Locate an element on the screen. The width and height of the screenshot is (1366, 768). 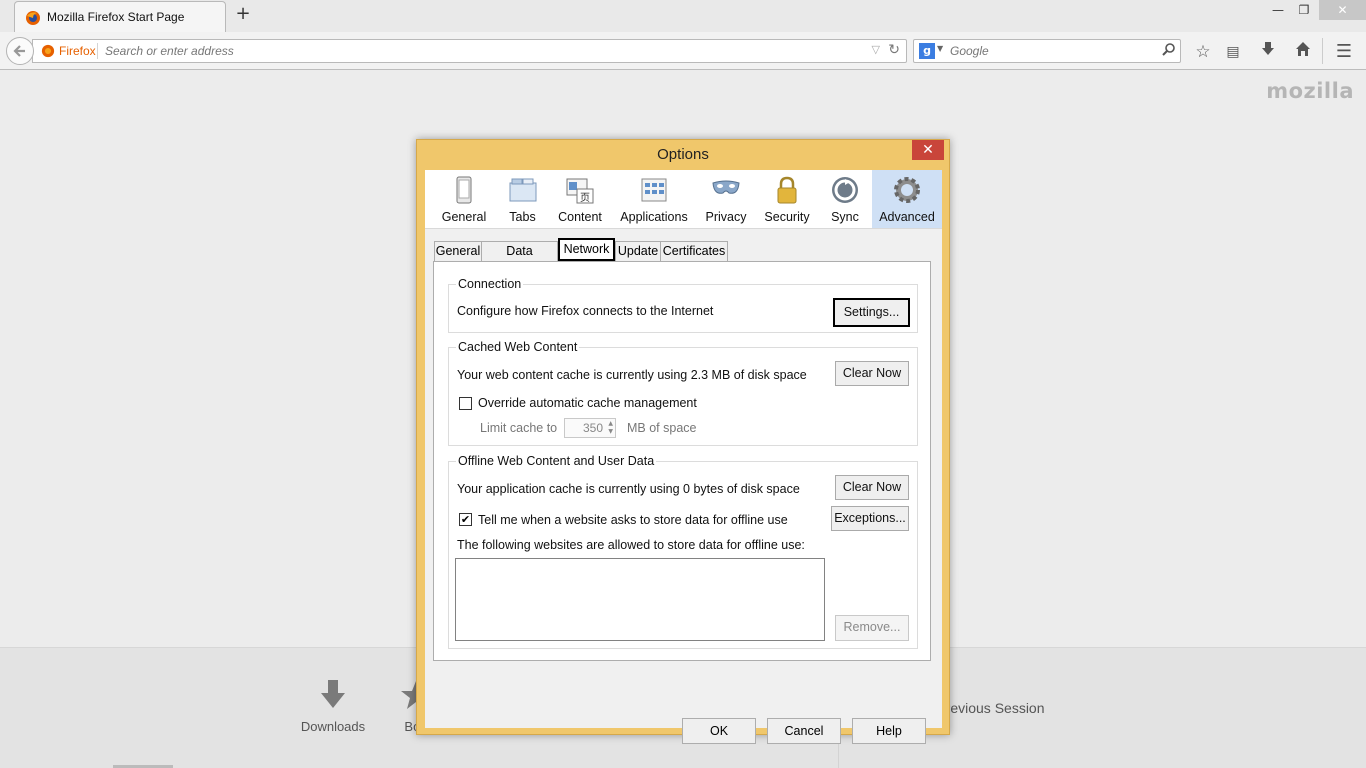
mozilla-wordmark: mozilla is located at coordinates (1310, 91).